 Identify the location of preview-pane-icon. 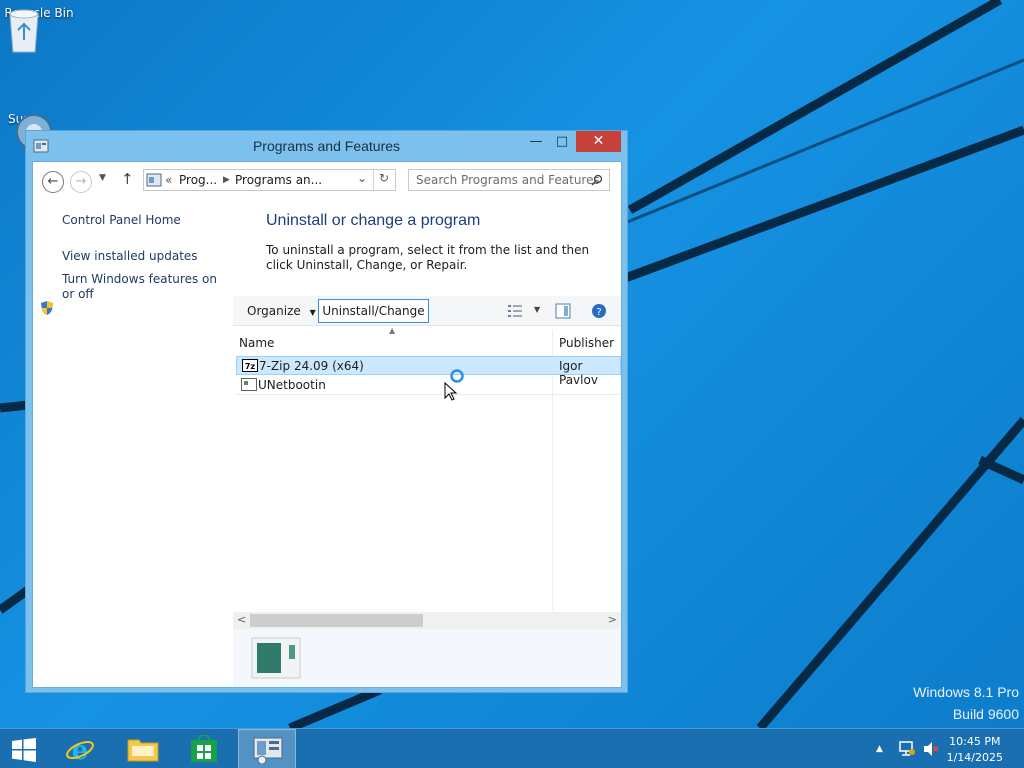
(563, 311).